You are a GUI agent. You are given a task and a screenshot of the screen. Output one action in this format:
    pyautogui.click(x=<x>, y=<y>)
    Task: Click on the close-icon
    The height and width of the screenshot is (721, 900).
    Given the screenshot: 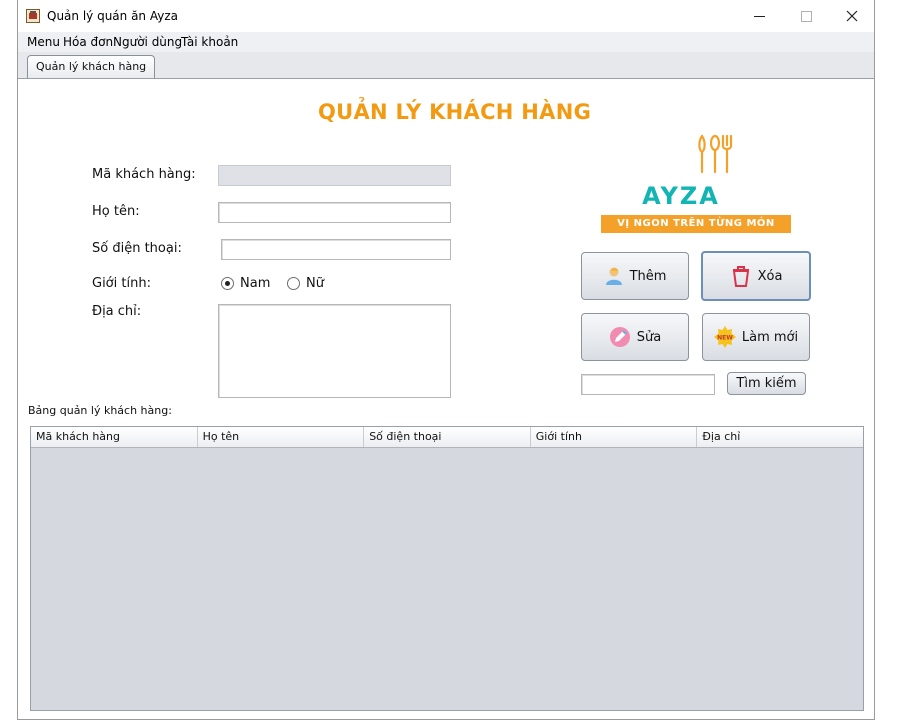 What is the action you would take?
    pyautogui.click(x=852, y=16)
    